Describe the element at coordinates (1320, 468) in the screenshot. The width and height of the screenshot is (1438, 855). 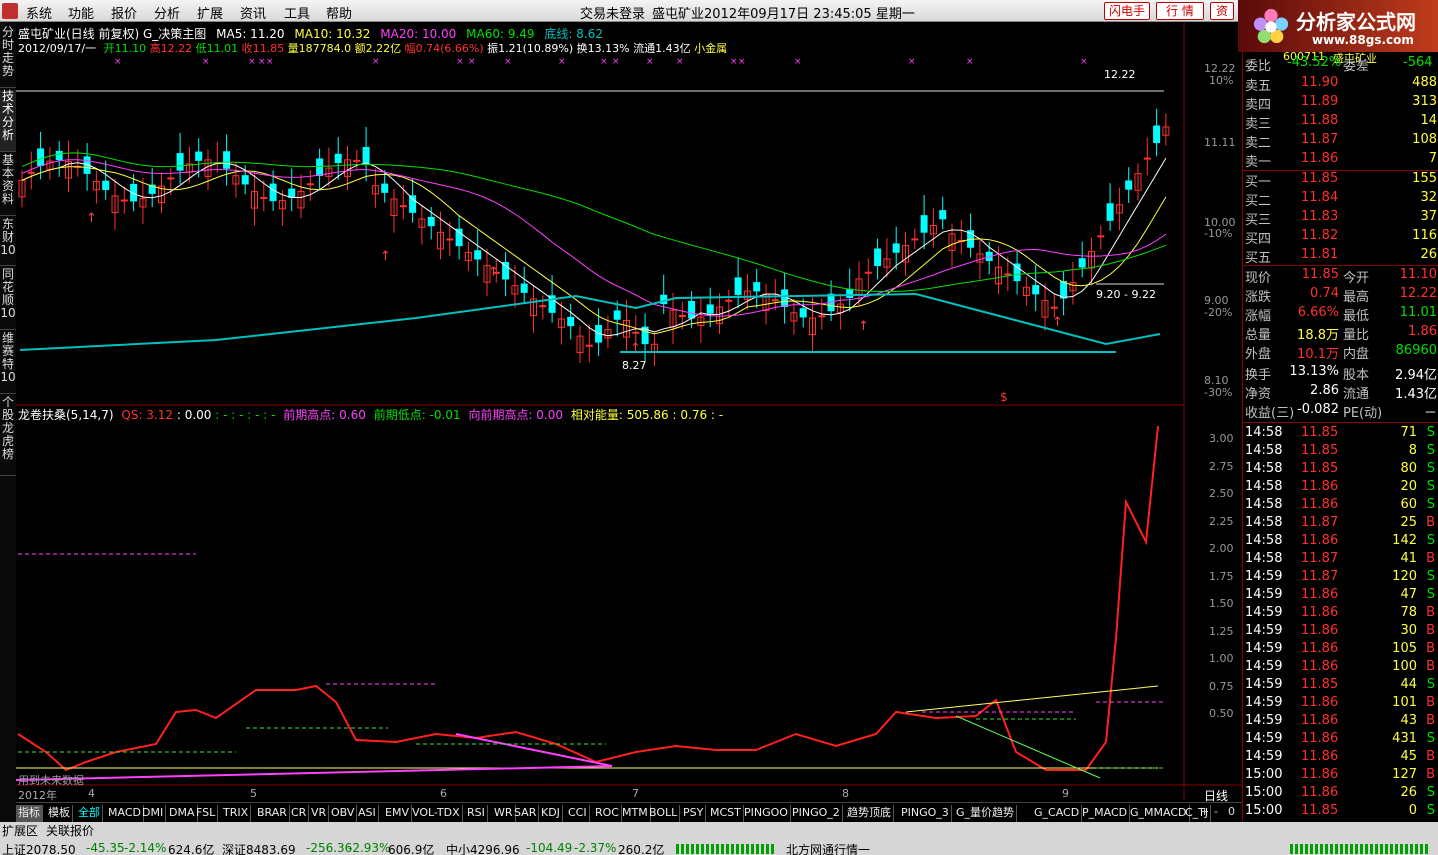
I see `tick-price: 11.85` at that location.